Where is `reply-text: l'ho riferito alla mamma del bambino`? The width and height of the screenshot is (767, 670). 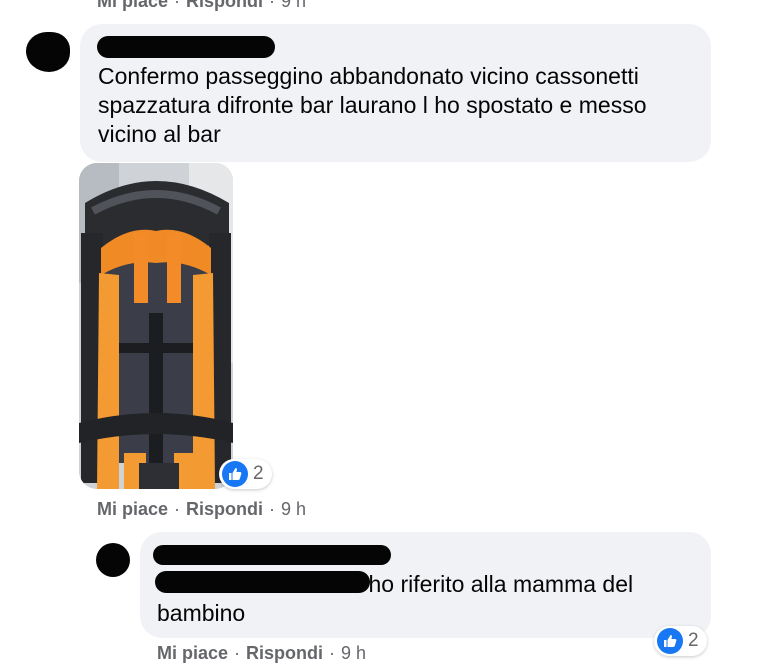 reply-text: l'ho riferito alla mamma del bambino is located at coordinates (395, 598).